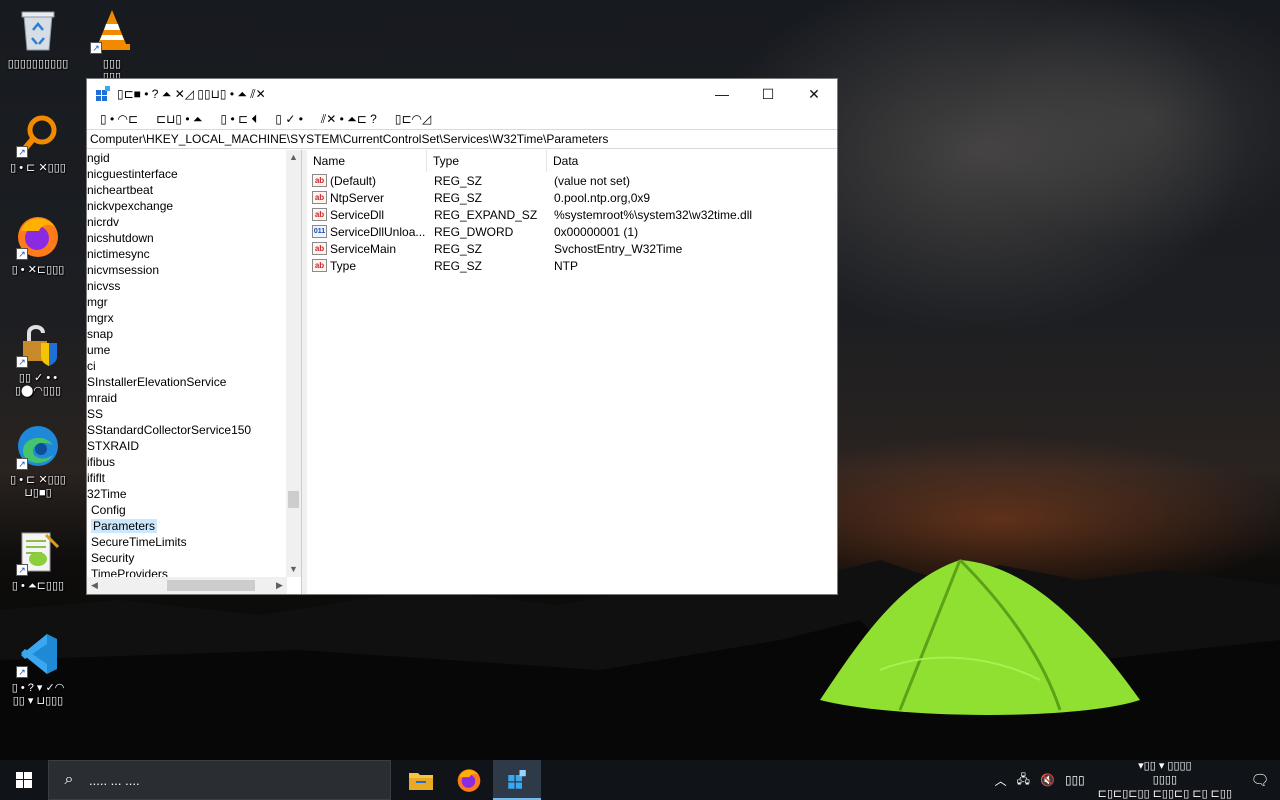 This screenshot has width=1280, height=800. I want to click on desktop-icon-edge: ↗ ▯ • ⊏ ✕▯▯▯ ⊔▯■▯, so click(38, 461).